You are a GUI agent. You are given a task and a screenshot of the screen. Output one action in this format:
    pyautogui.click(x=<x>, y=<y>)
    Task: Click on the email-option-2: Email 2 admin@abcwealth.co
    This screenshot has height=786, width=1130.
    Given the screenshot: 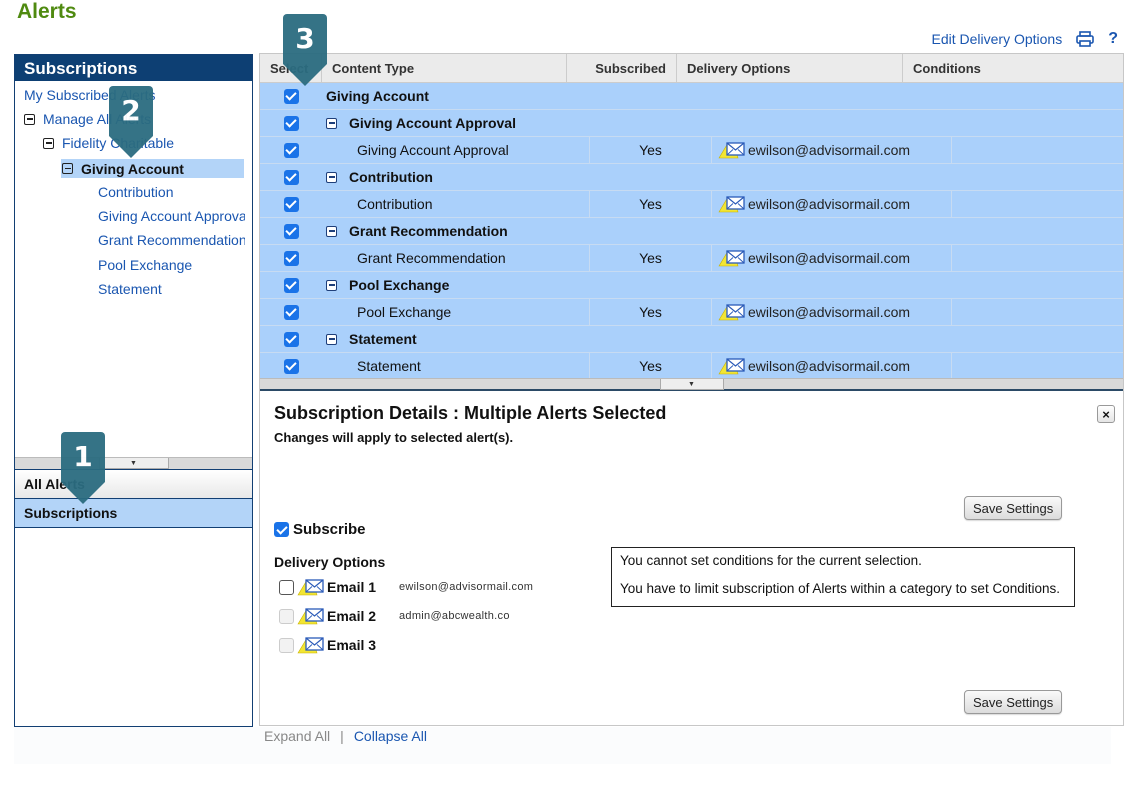 What is the action you would take?
    pyautogui.click(x=394, y=616)
    